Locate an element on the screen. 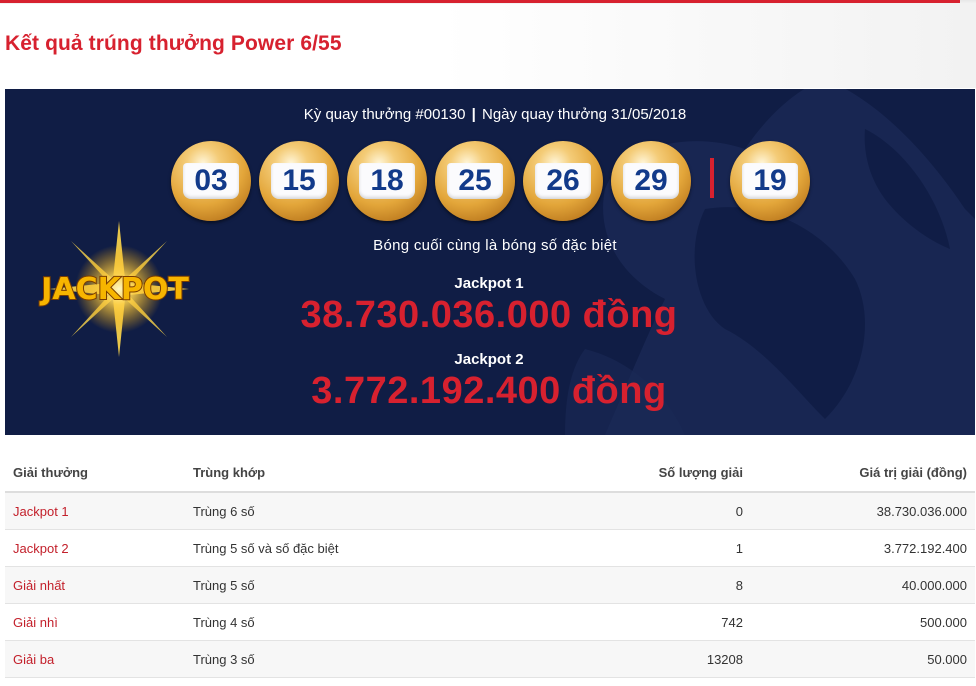 Image resolution: width=976 pixels, height=686 pixels. prize-name: Giải ba is located at coordinates (95, 659).